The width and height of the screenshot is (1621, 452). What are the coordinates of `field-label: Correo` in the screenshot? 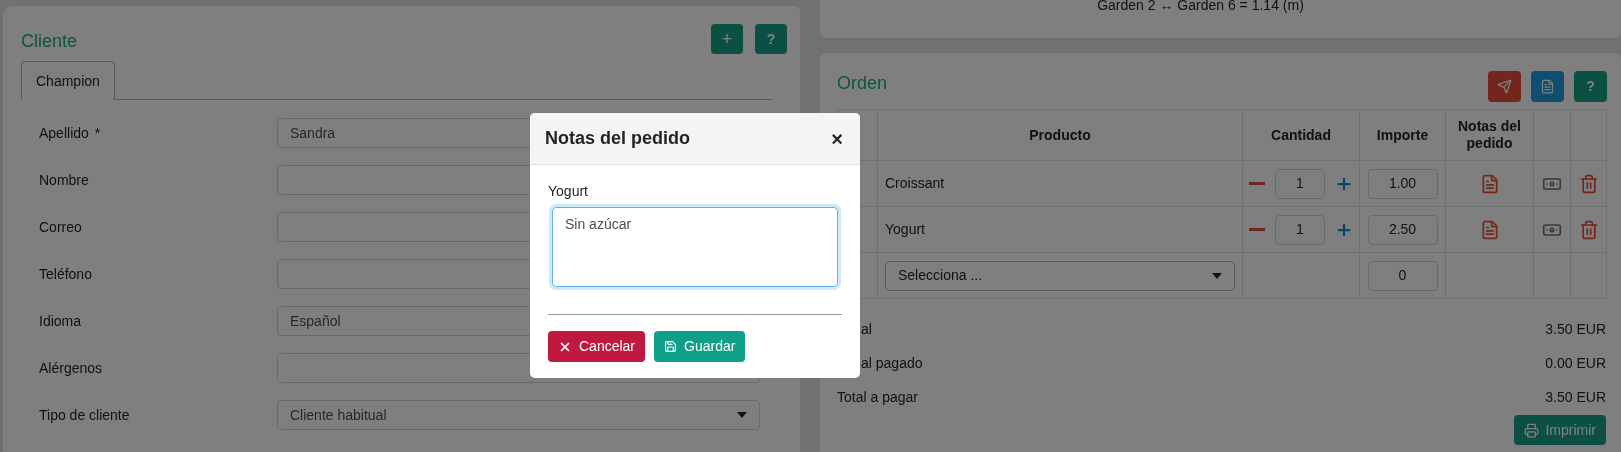 It's located at (60, 227).